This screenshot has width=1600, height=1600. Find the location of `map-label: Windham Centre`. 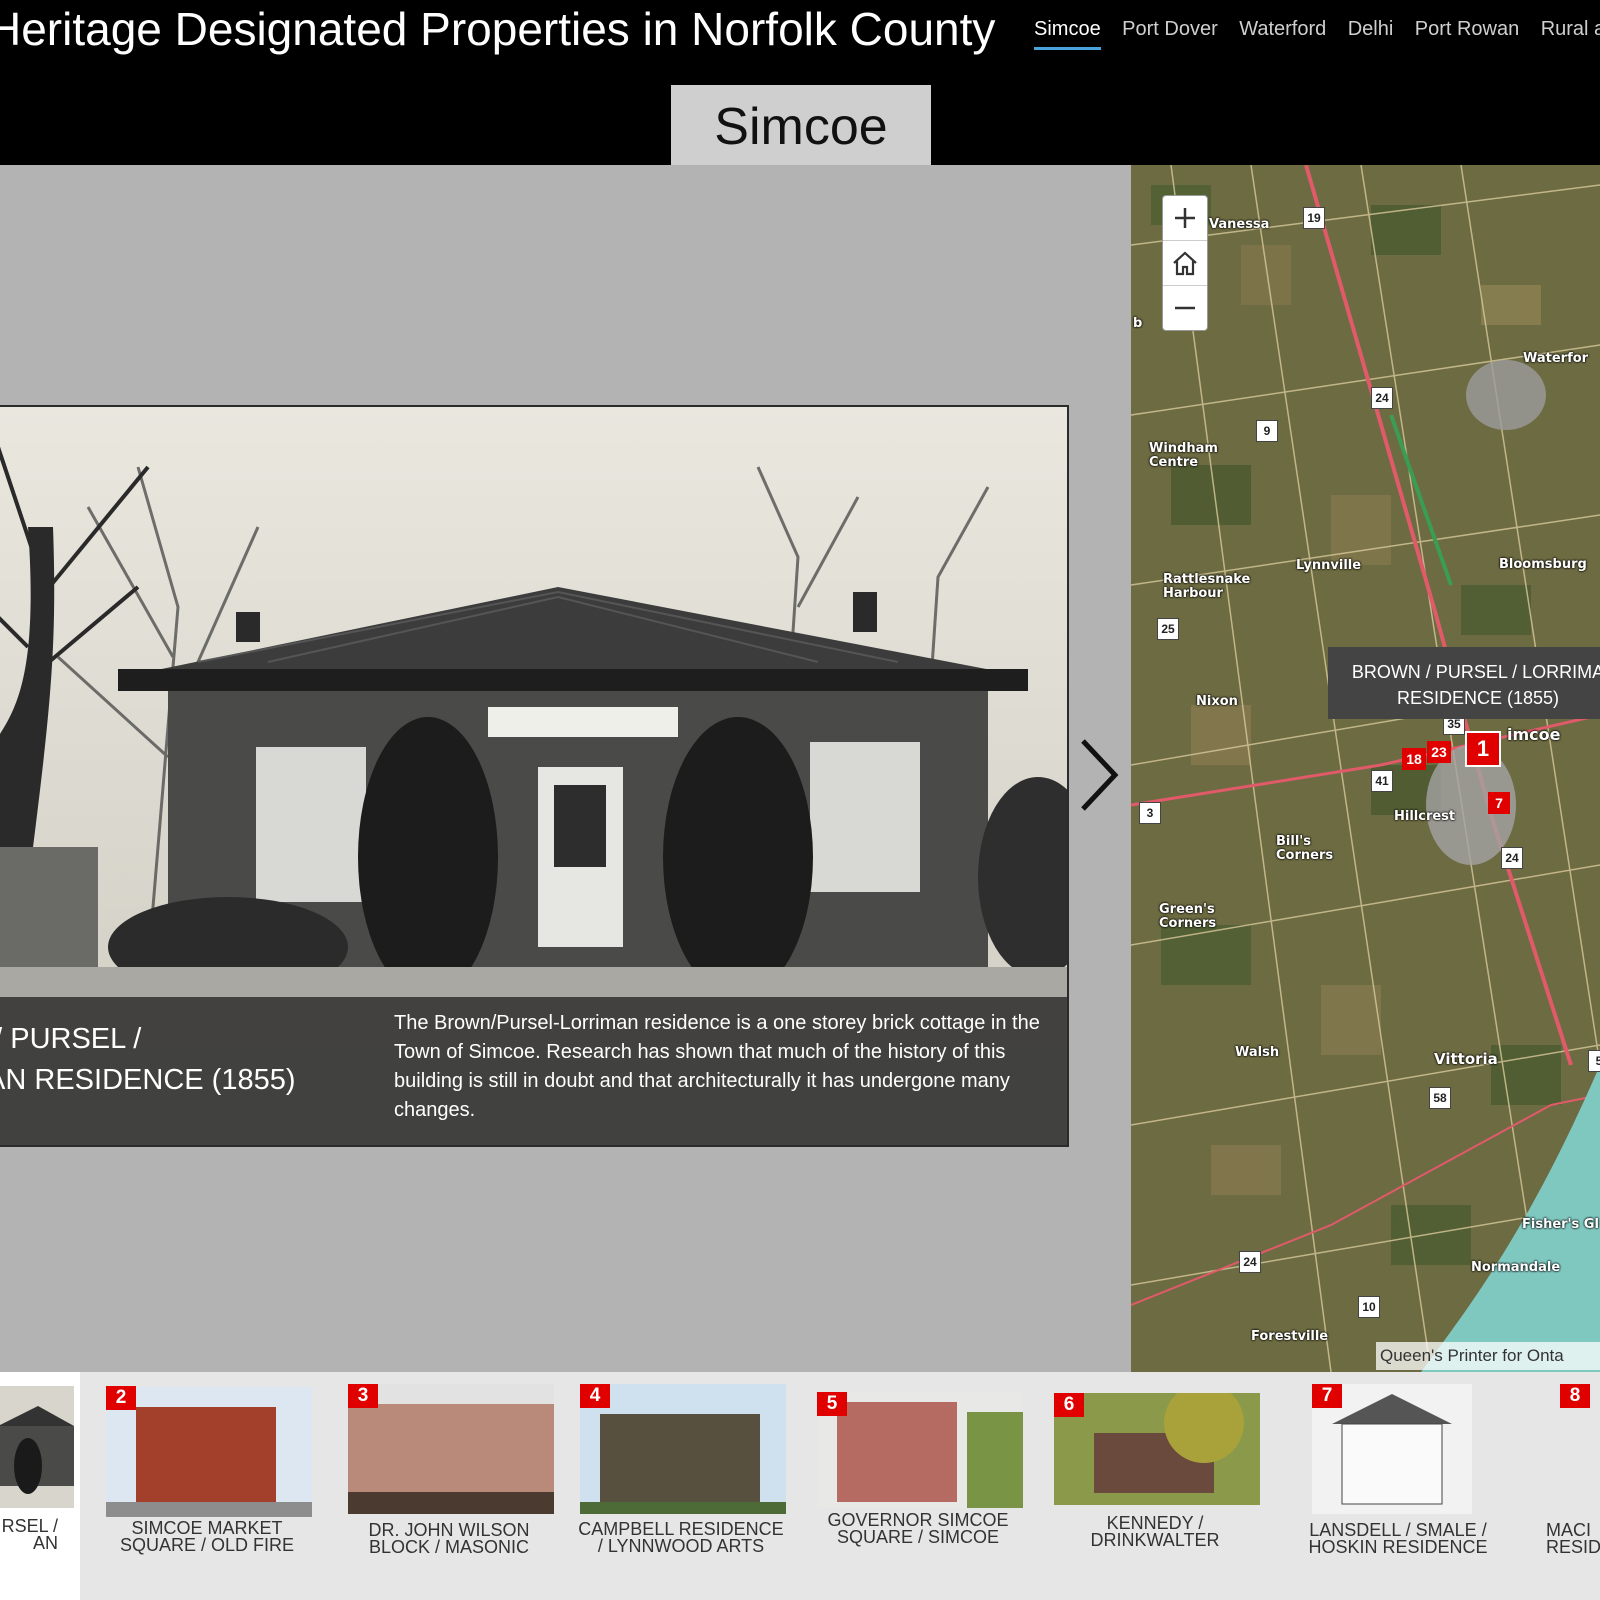

map-label: Windham Centre is located at coordinates (1183, 455).